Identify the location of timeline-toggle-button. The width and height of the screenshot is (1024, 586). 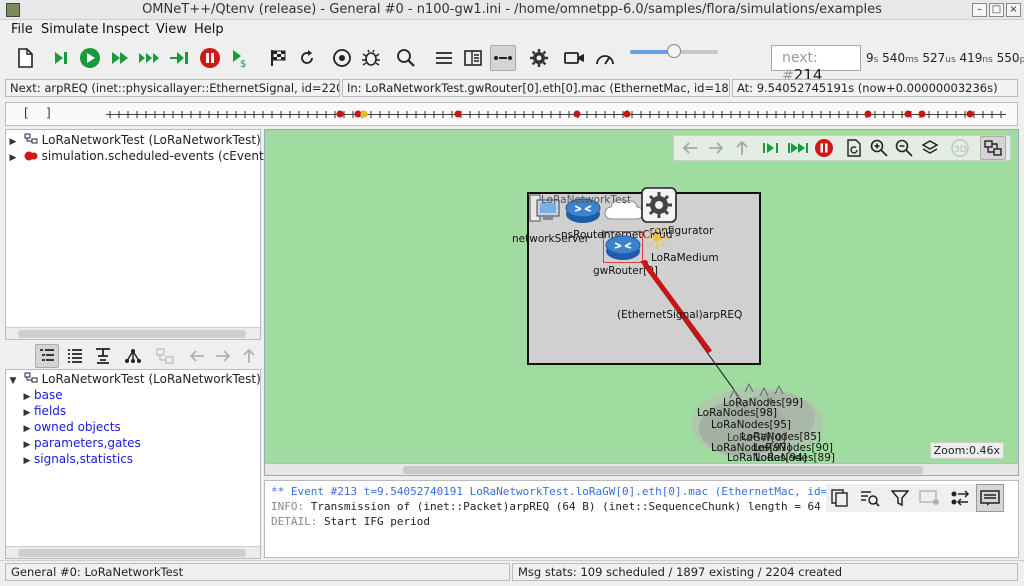
(444, 58).